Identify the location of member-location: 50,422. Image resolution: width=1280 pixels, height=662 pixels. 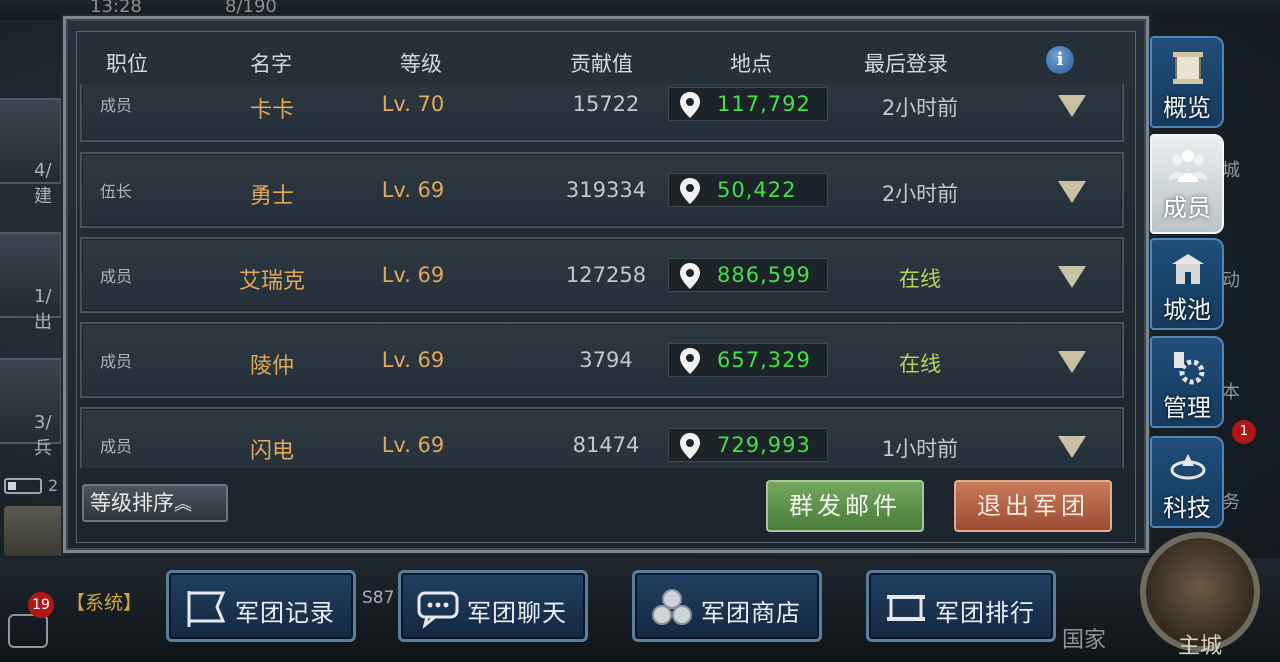
(748, 190).